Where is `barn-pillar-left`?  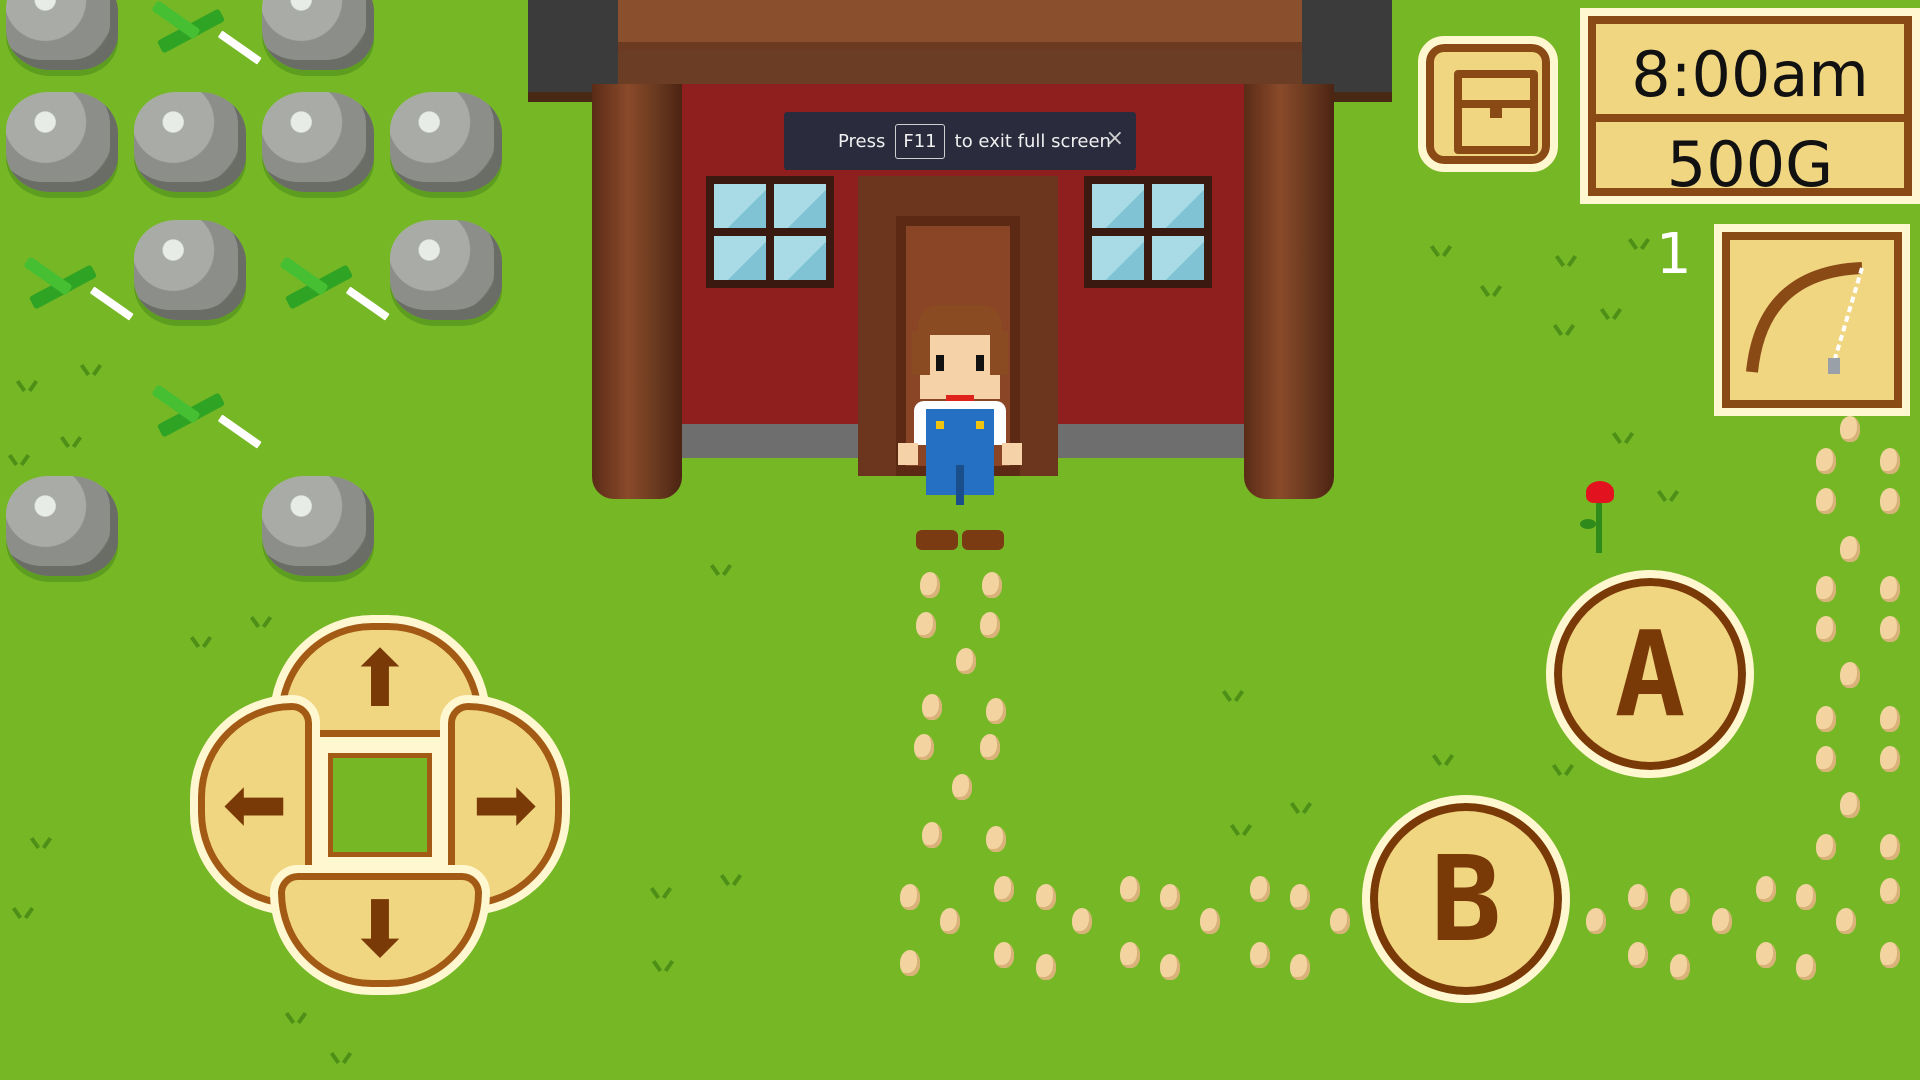 barn-pillar-left is located at coordinates (637, 291).